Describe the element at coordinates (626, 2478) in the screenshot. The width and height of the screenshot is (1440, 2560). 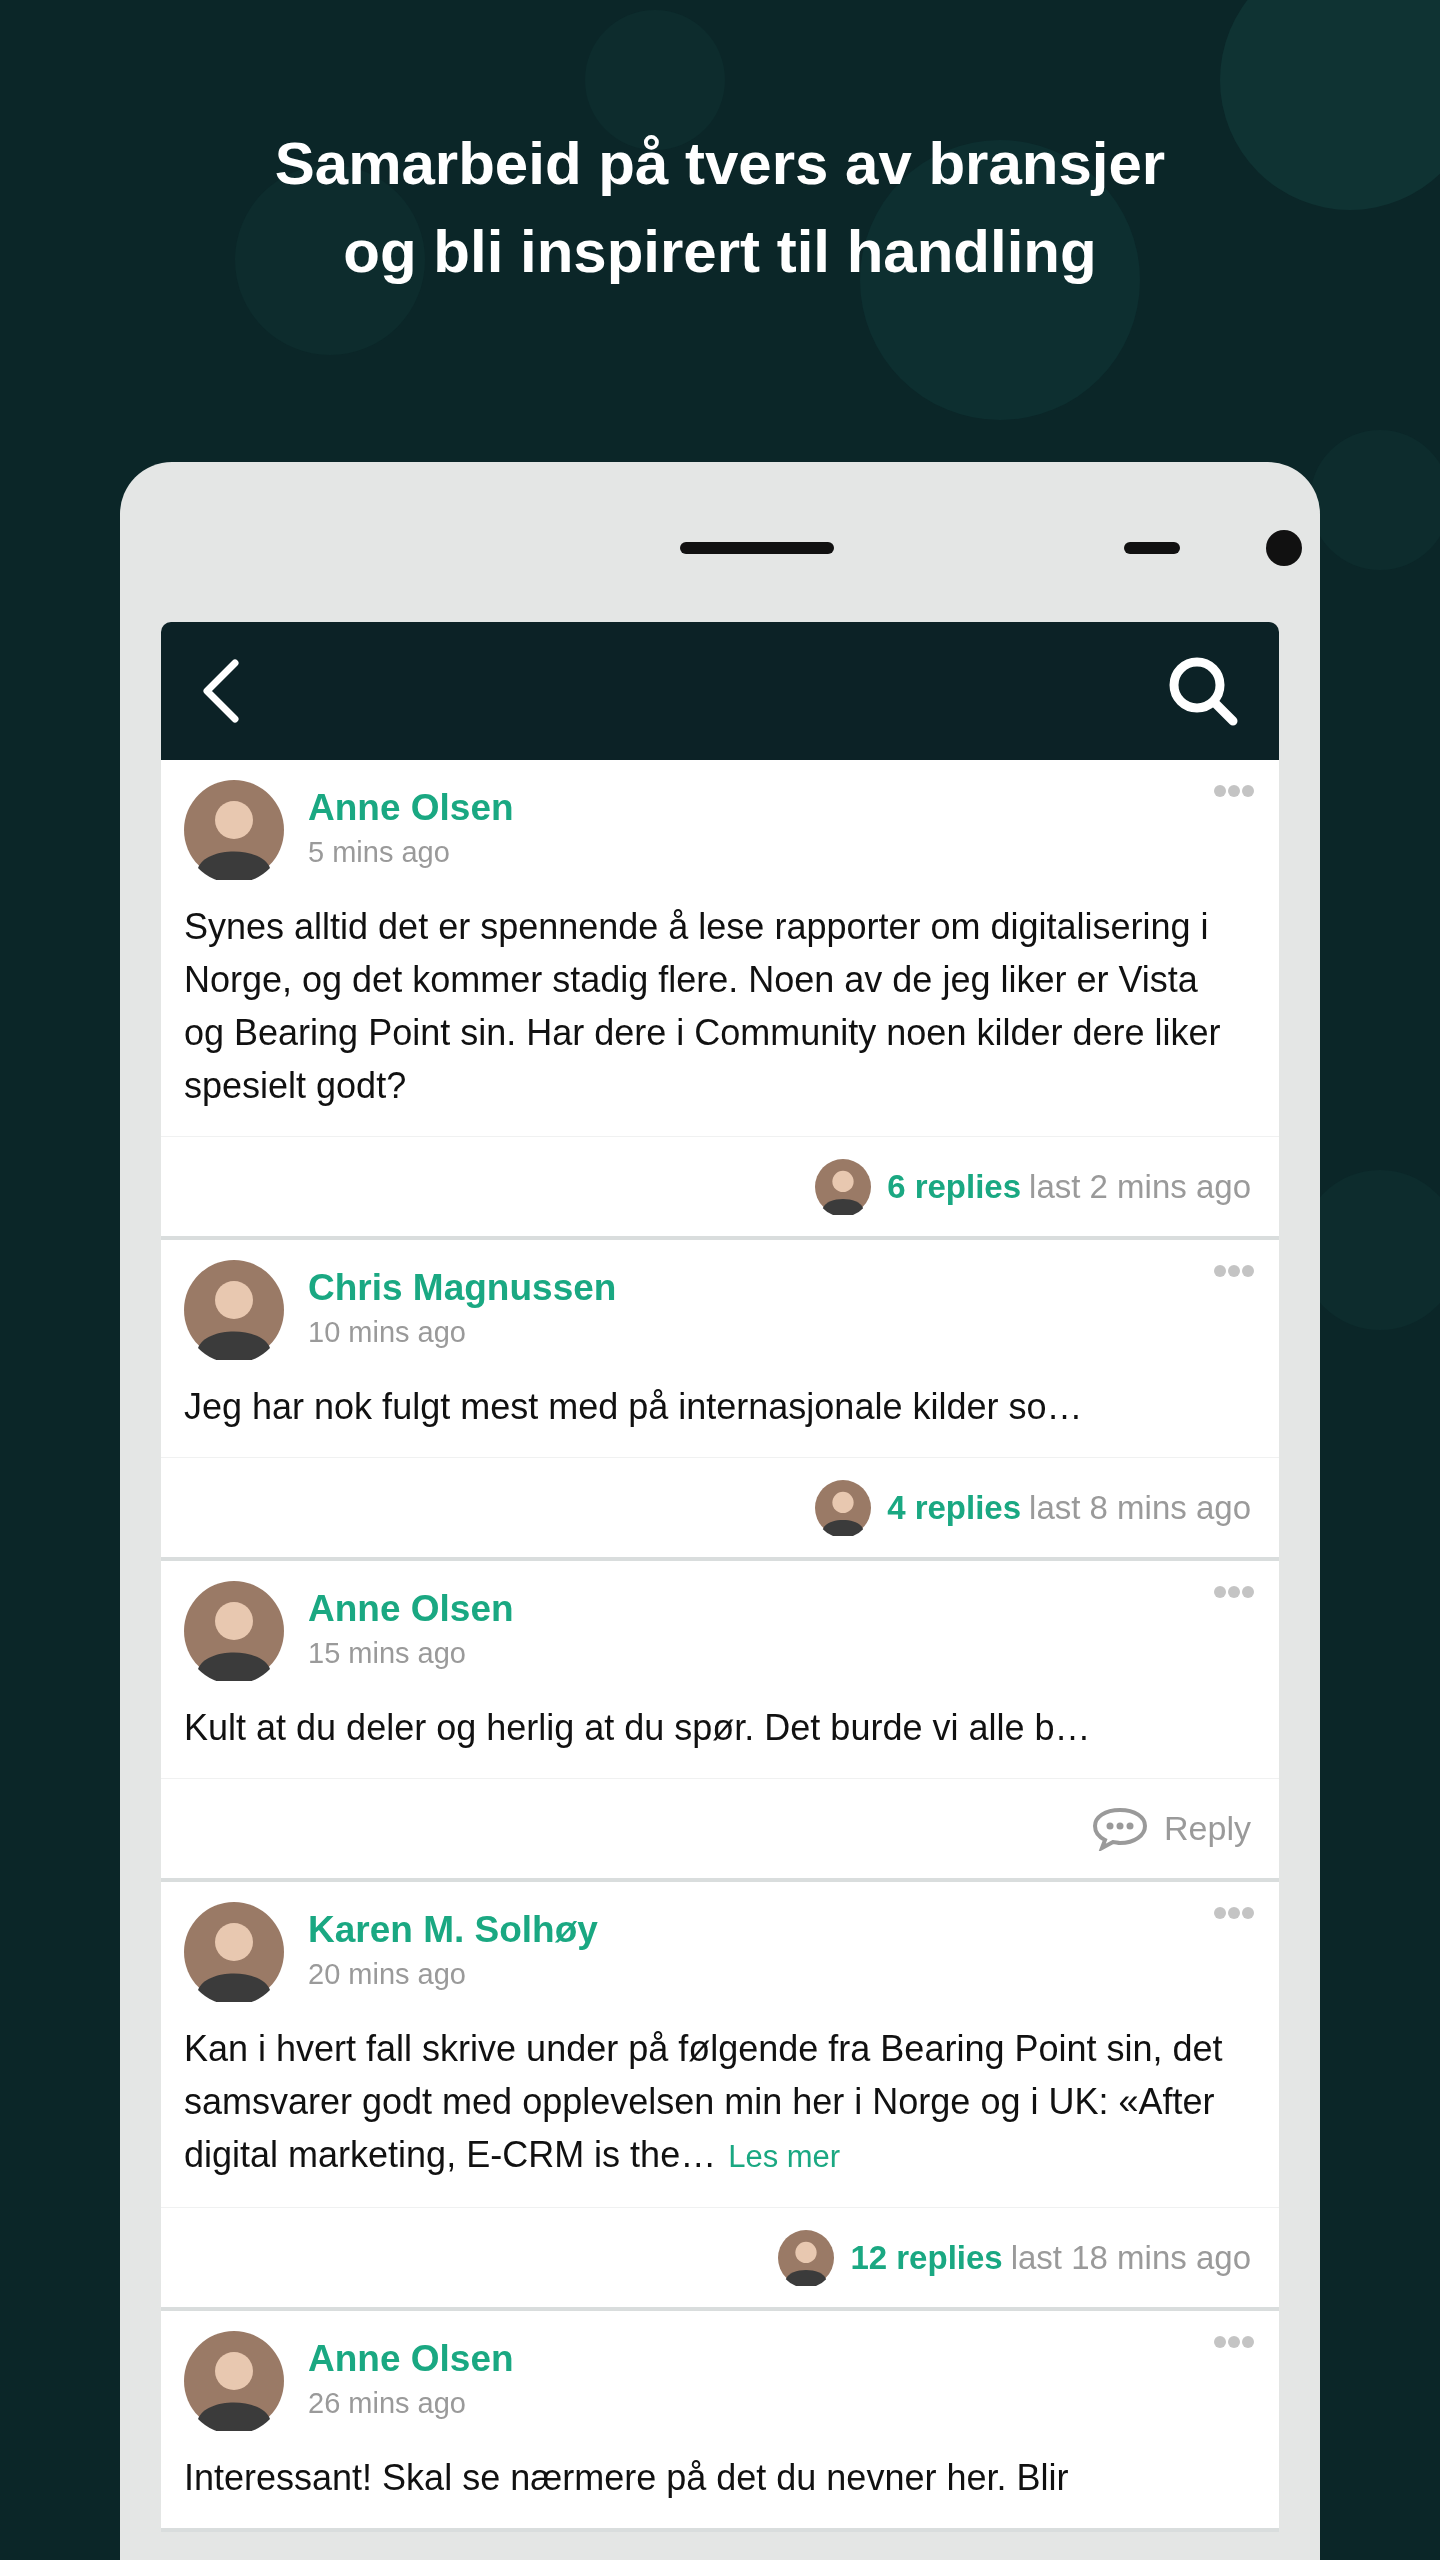
I see `post-text: Interessant! Skal se nærmere på det du nevner her. Blir` at that location.